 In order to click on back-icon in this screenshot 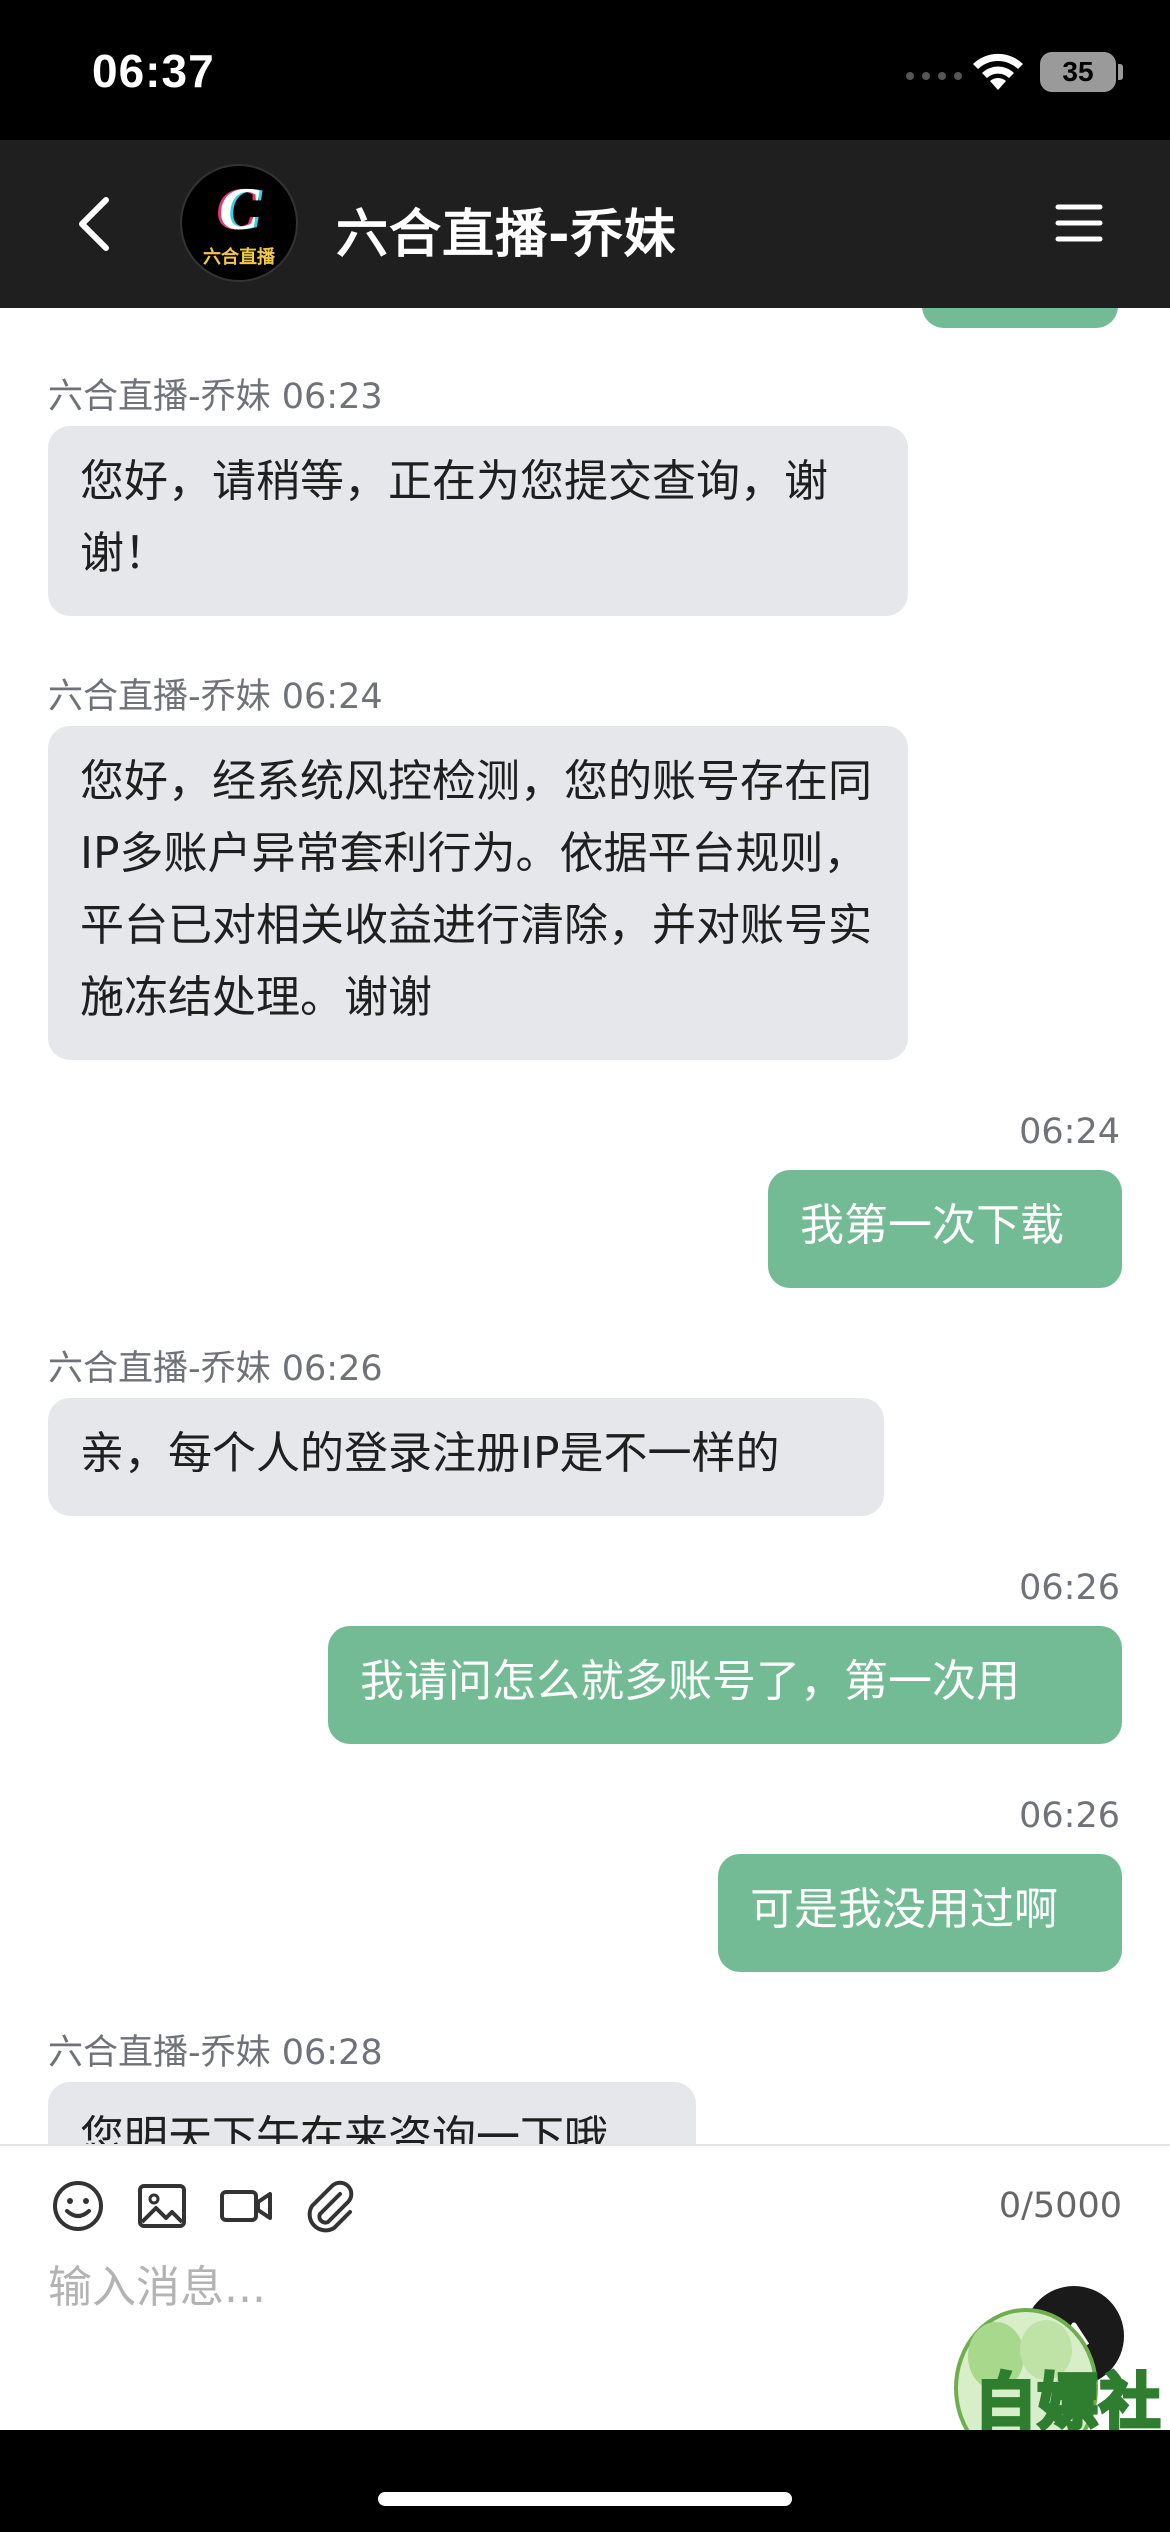, I will do `click(96, 224)`.